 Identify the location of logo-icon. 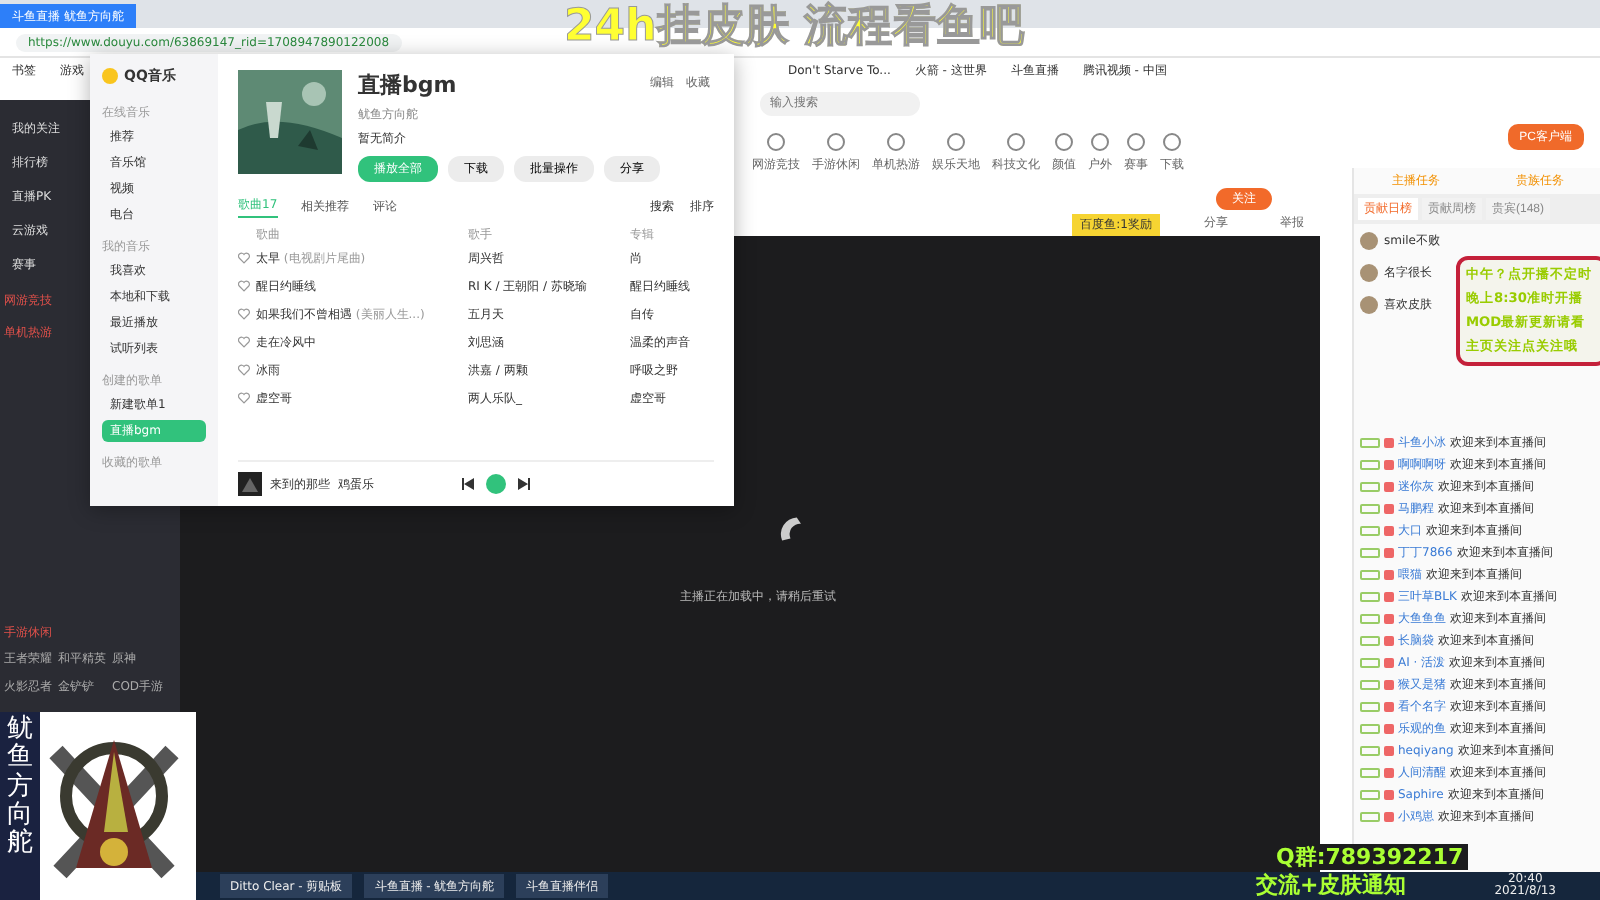
(110, 76).